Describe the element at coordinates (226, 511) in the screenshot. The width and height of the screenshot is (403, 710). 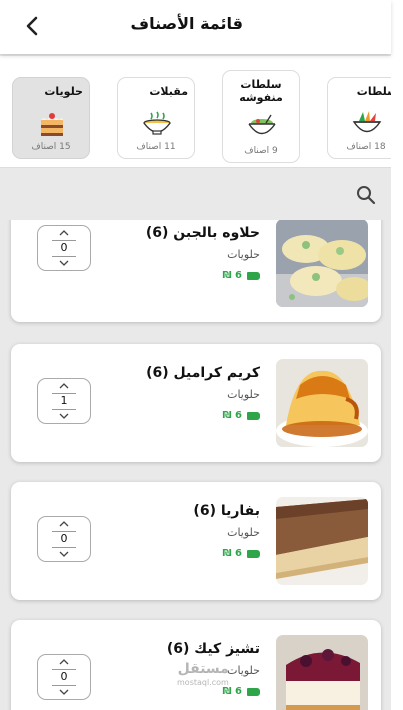
I see `product-name: بفاريا (6)` at that location.